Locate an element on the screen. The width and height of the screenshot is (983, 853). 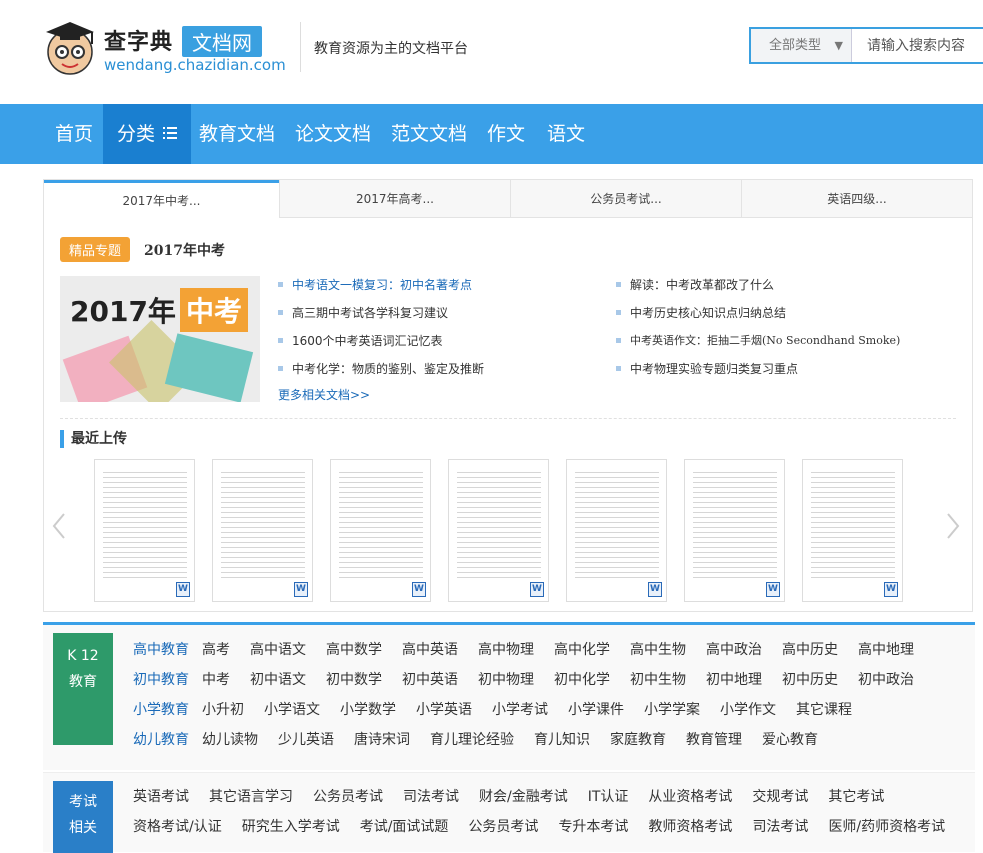
nav-category: 分类 is located at coordinates (147, 134).